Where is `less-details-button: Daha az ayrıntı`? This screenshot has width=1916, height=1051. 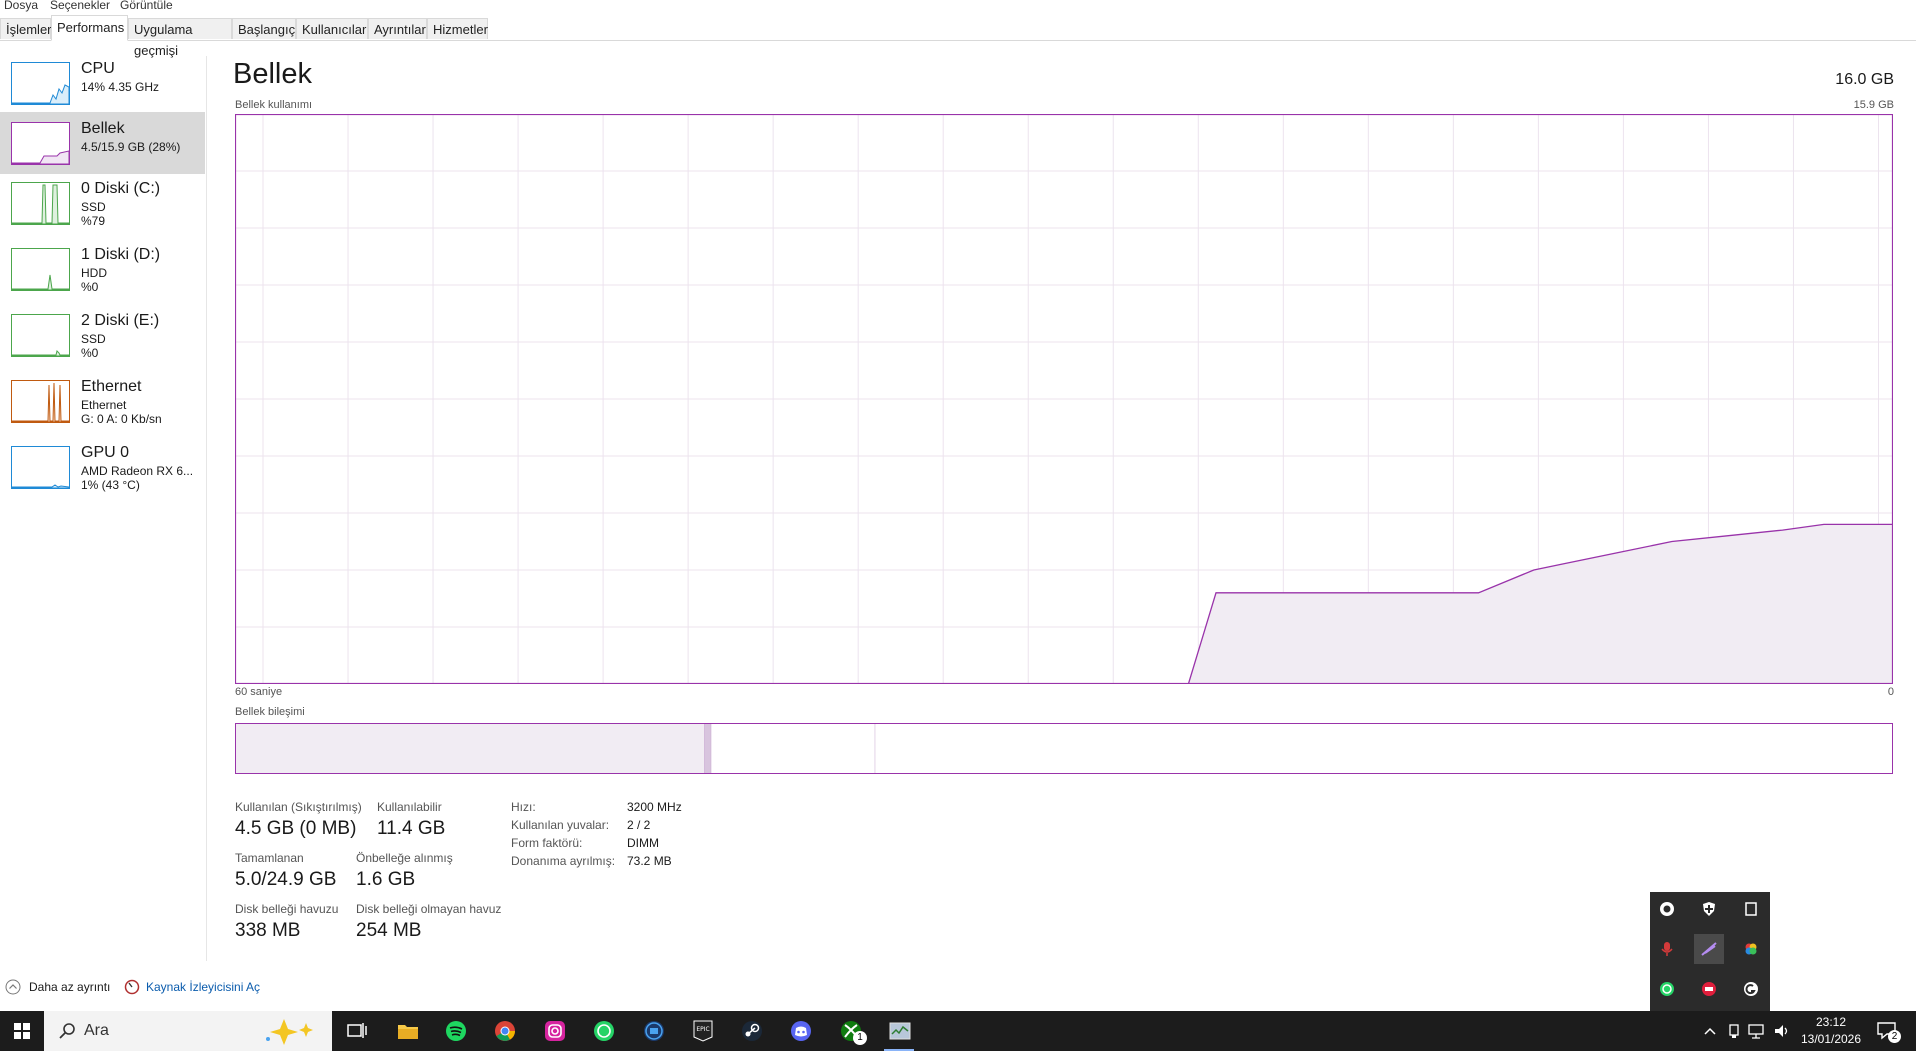
less-details-button: Daha az ayrıntı is located at coordinates (57, 987).